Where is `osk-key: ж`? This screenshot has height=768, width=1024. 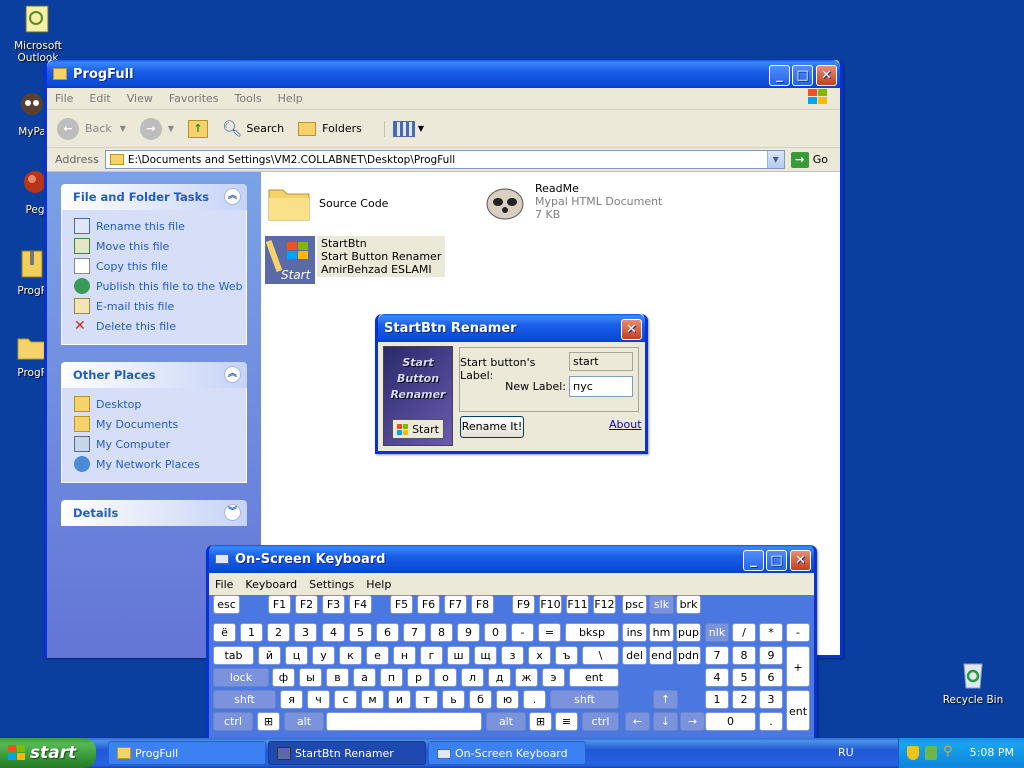
osk-key: ж is located at coordinates (526, 677).